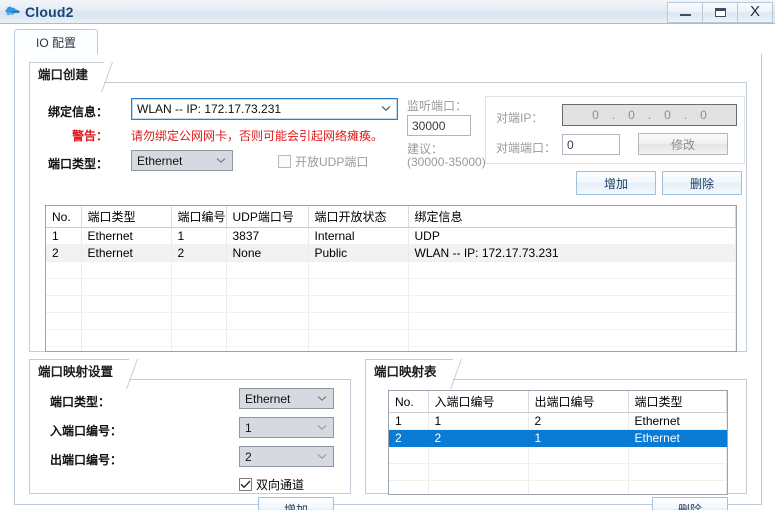 This screenshot has height=510, width=775. Describe the element at coordinates (13, 12) in the screenshot. I see `cloud-icon` at that location.